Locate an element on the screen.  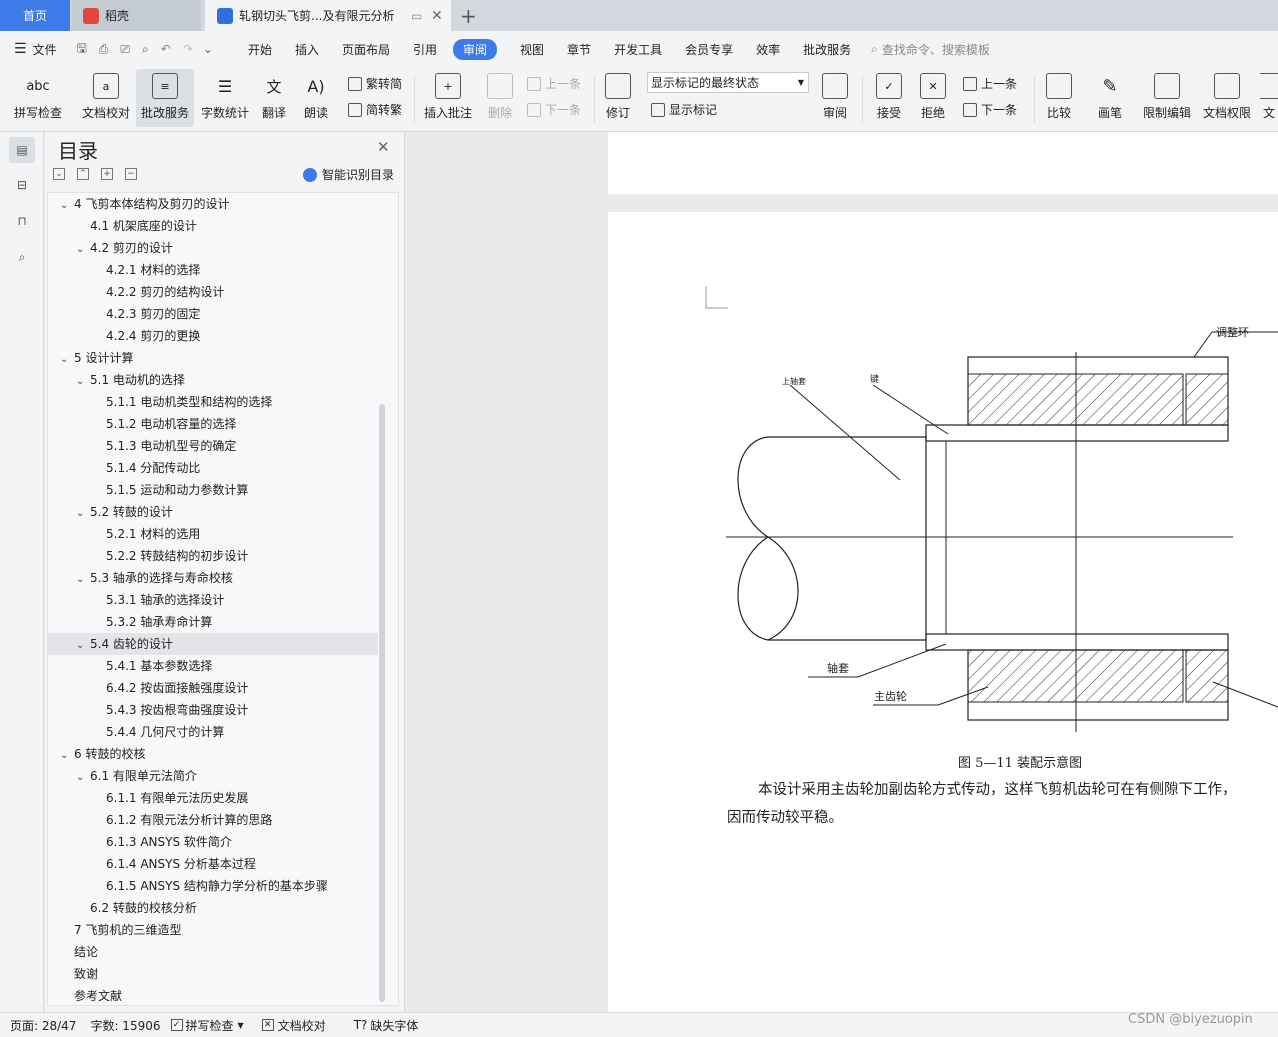
print-icon: ⎚ is located at coordinates (125, 49).